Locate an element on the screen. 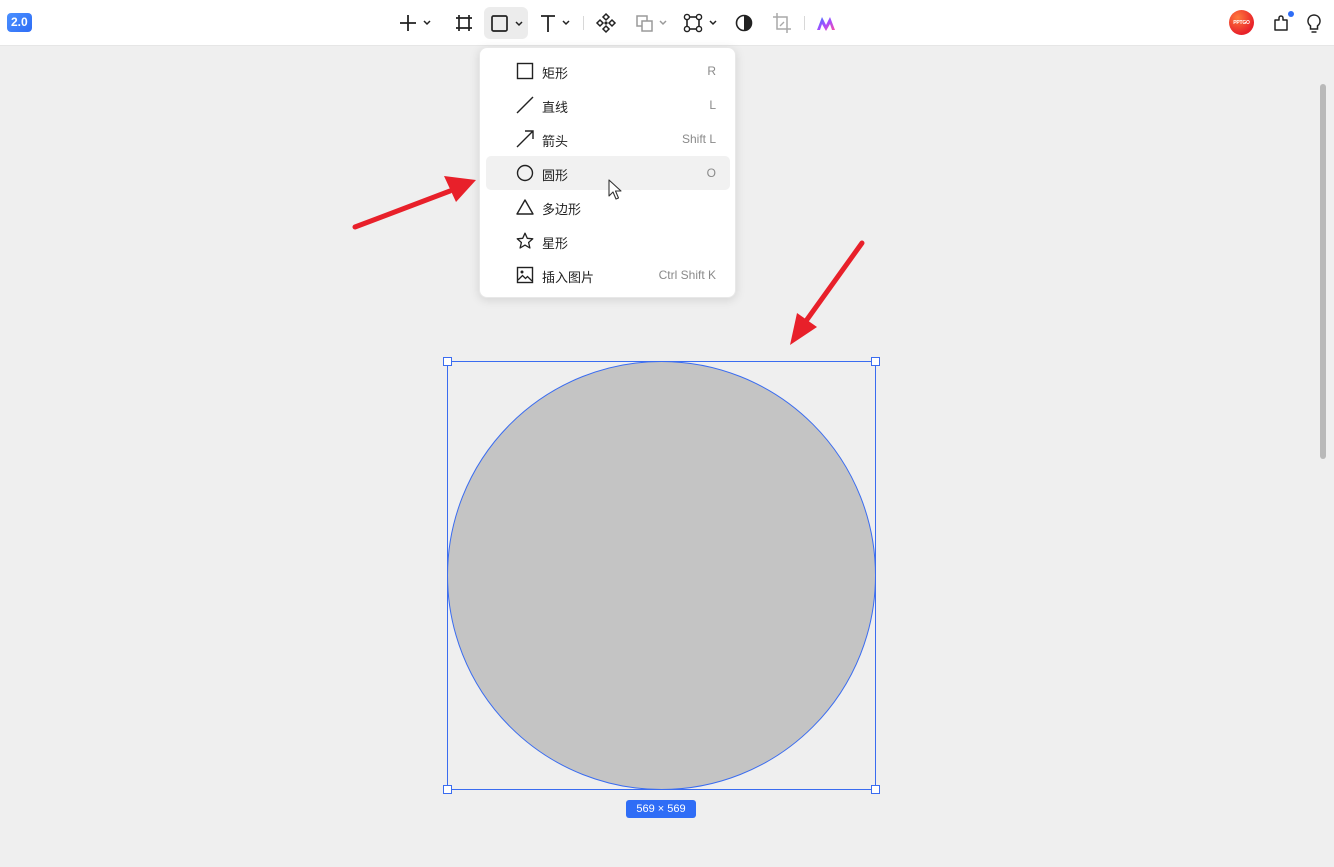 Image resolution: width=1334 pixels, height=867 pixels. menu-item-label: 插入图片 is located at coordinates (568, 278).